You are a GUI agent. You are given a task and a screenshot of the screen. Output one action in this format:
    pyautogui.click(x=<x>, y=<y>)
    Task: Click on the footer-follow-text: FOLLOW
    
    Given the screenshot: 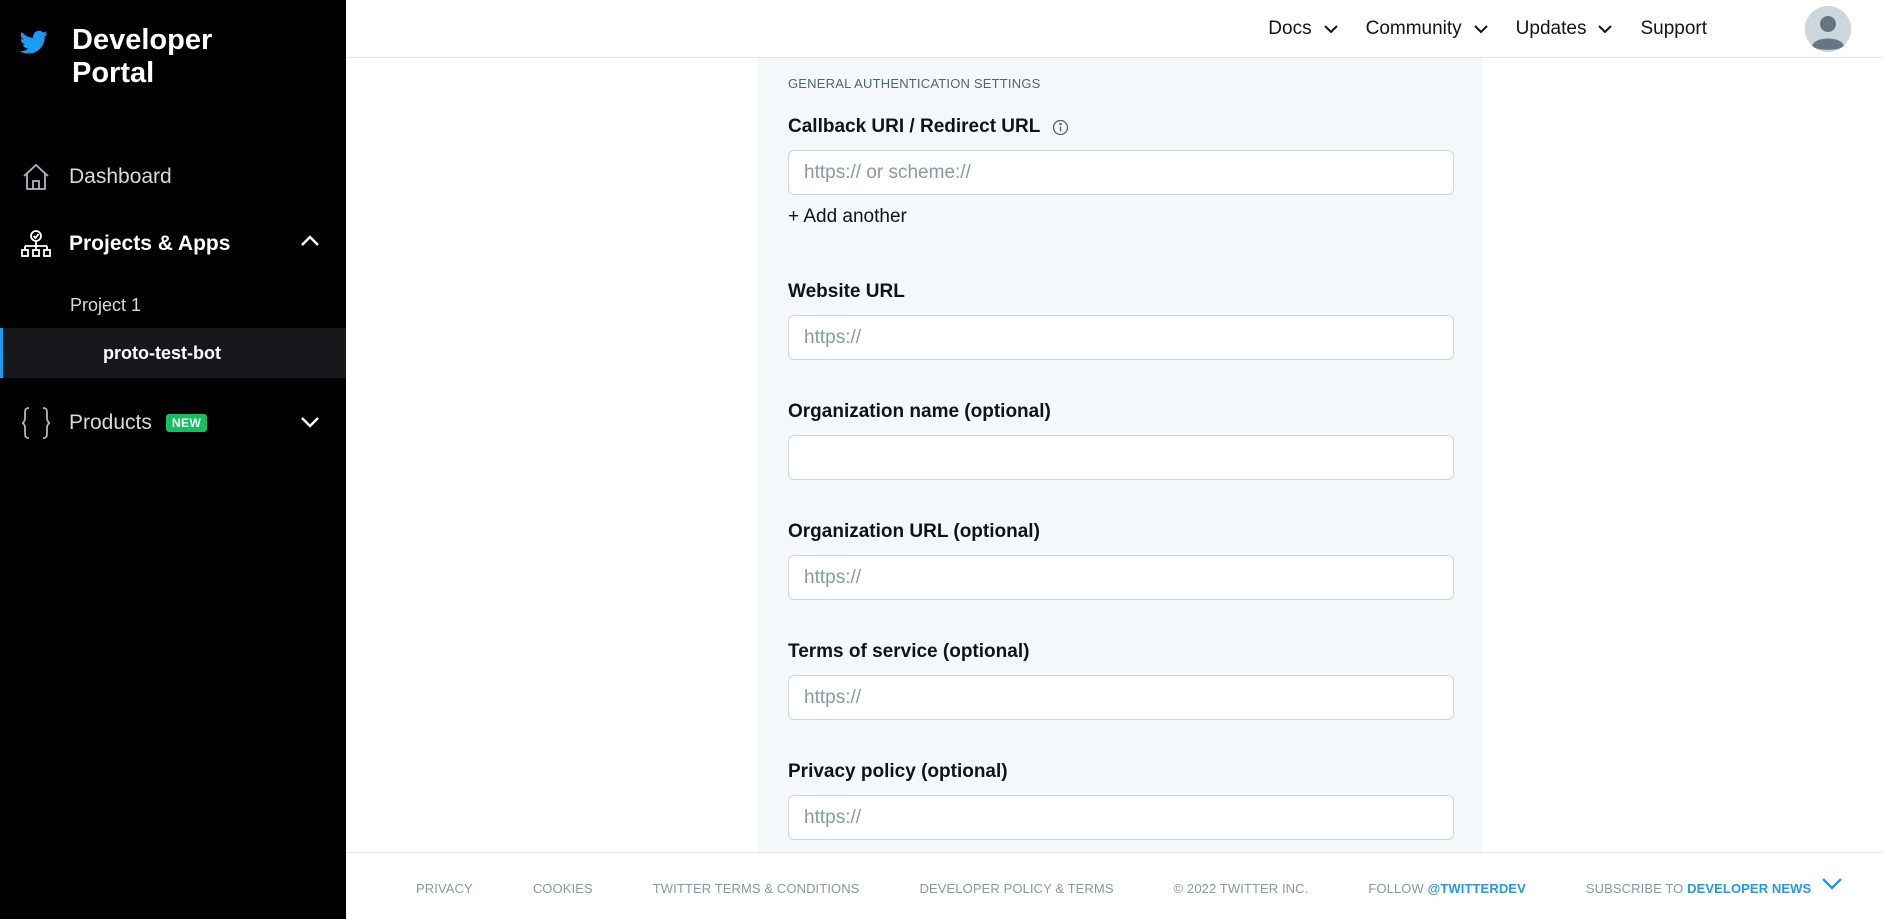 What is the action you would take?
    pyautogui.click(x=1396, y=888)
    